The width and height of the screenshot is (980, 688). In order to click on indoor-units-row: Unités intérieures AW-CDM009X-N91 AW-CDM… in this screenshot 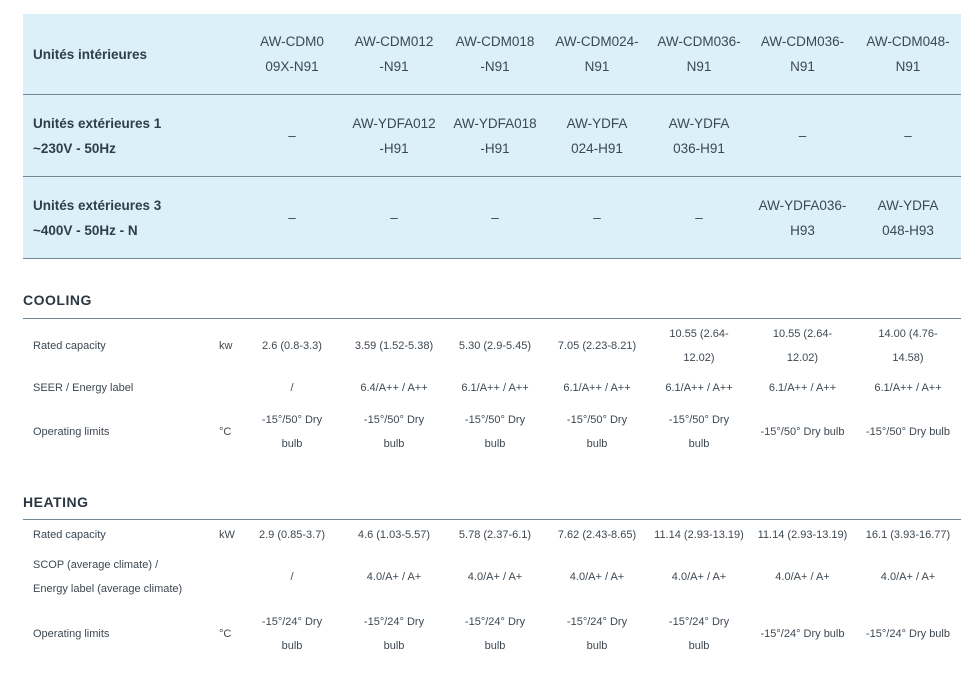, I will do `click(492, 54)`.